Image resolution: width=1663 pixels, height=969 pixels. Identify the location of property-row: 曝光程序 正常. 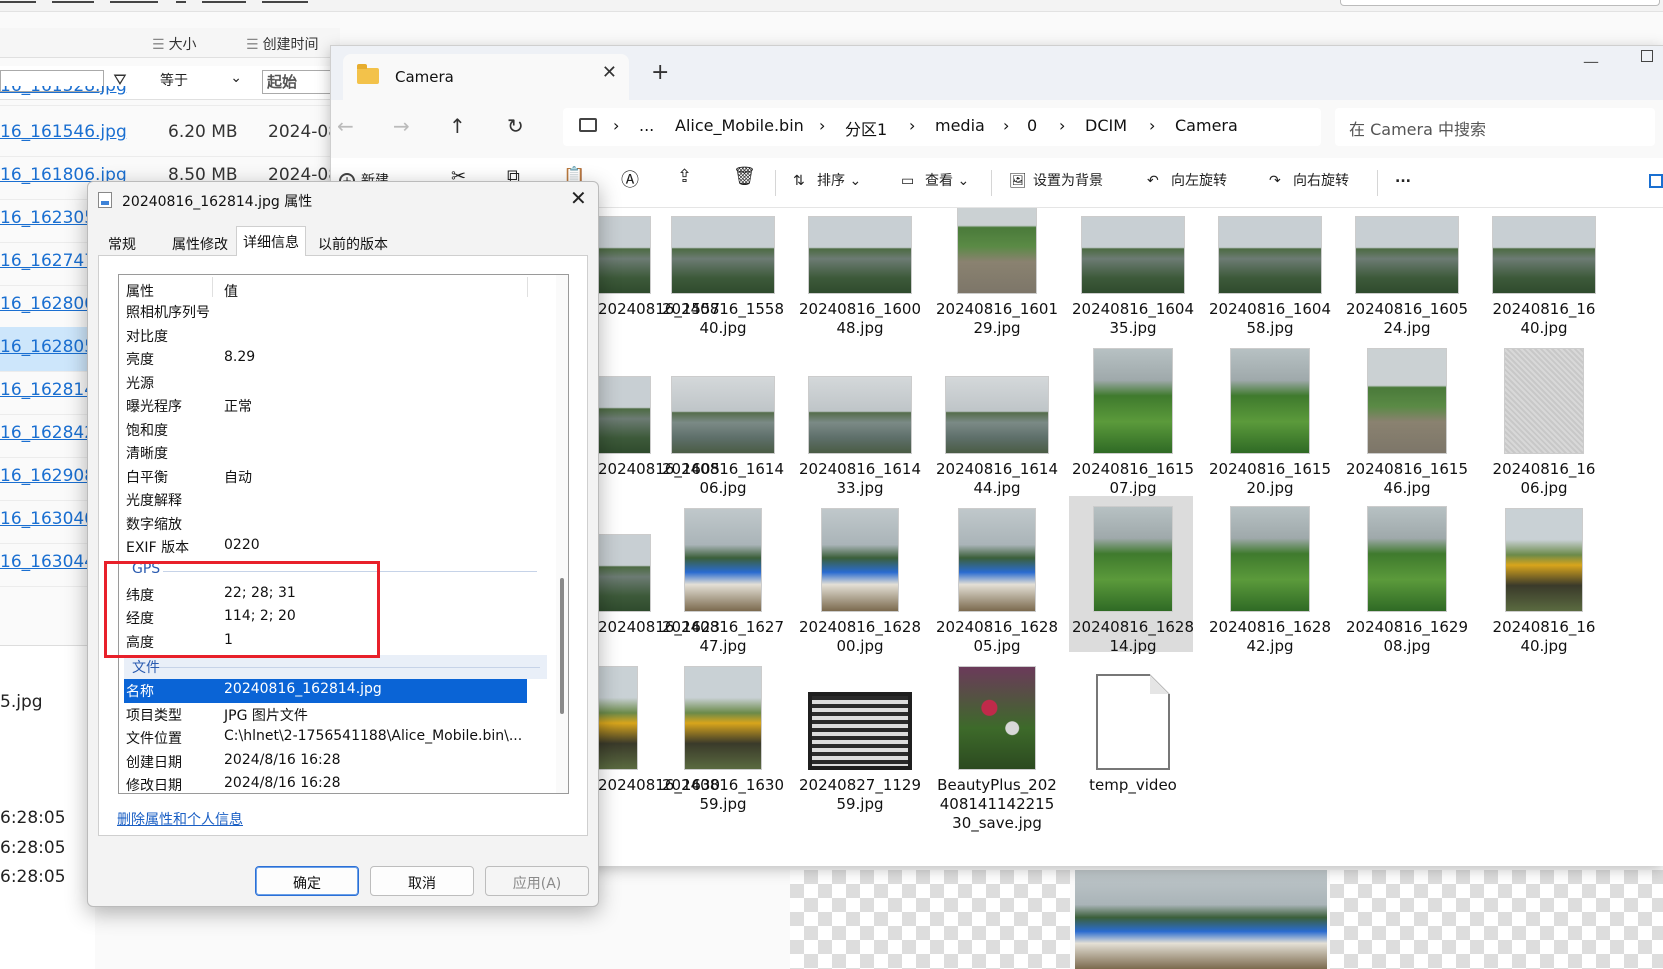
(337, 406).